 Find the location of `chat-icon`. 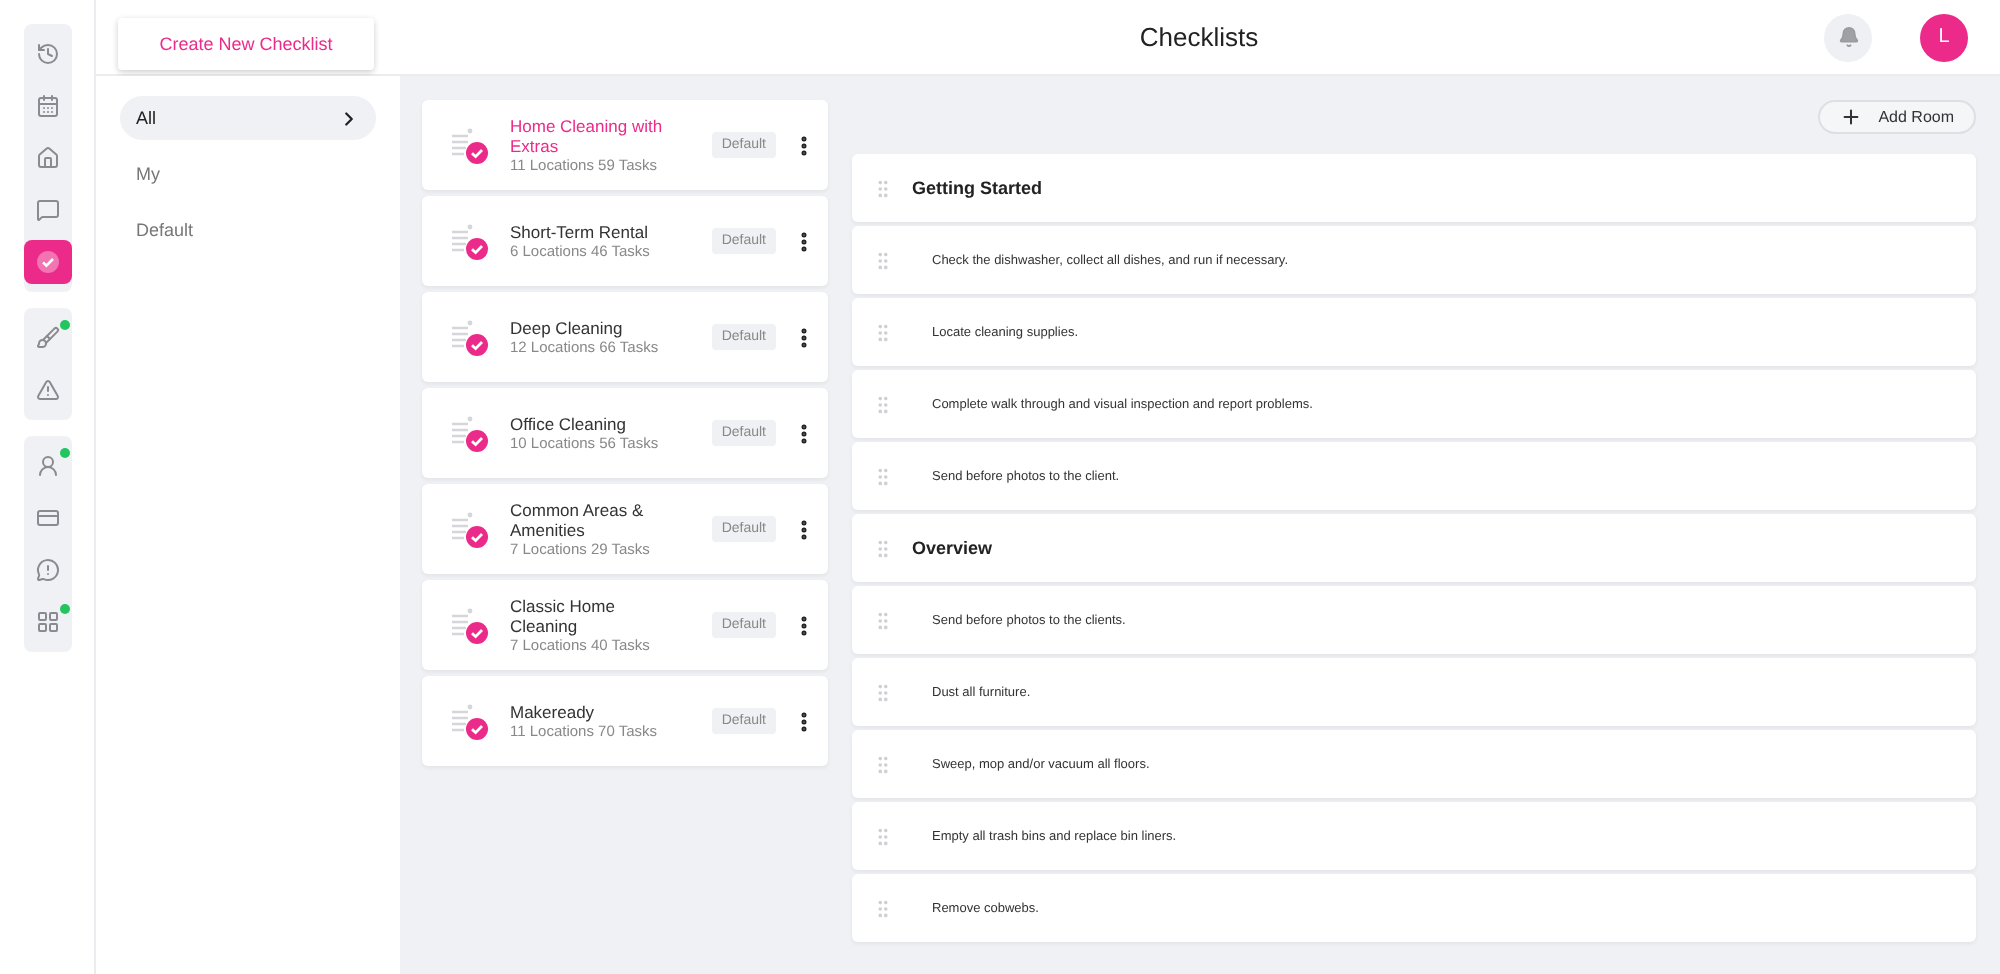

chat-icon is located at coordinates (47, 210).